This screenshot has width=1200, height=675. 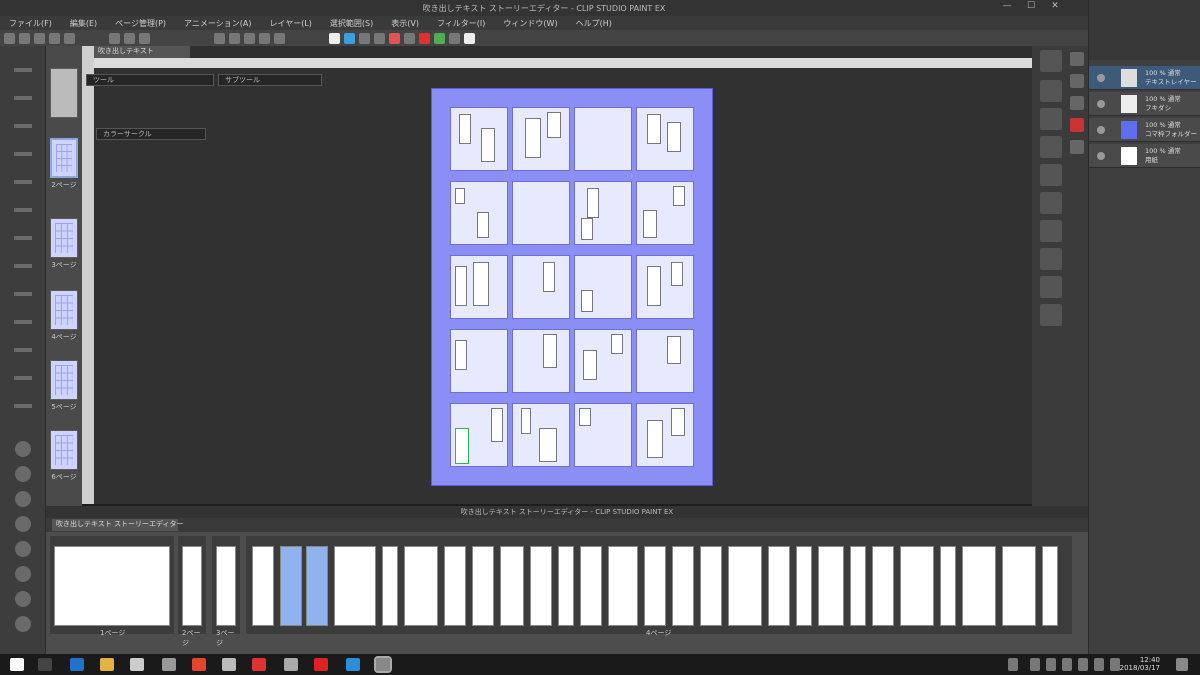 I want to click on acrobat-icon, so click(x=321, y=664).